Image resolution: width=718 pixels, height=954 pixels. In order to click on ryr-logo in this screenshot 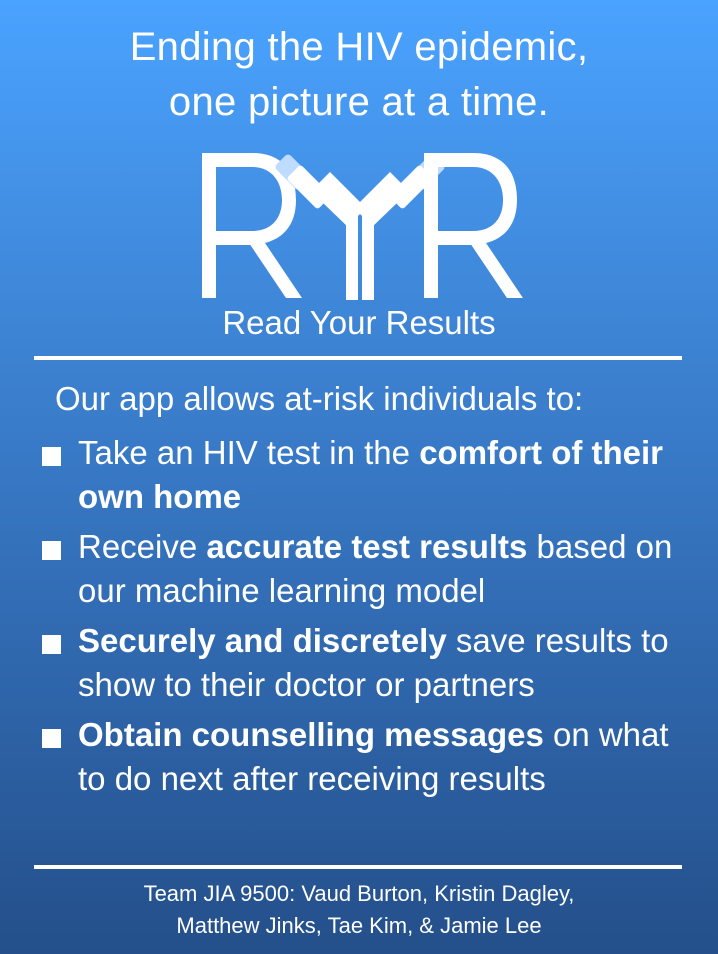, I will do `click(360, 225)`.